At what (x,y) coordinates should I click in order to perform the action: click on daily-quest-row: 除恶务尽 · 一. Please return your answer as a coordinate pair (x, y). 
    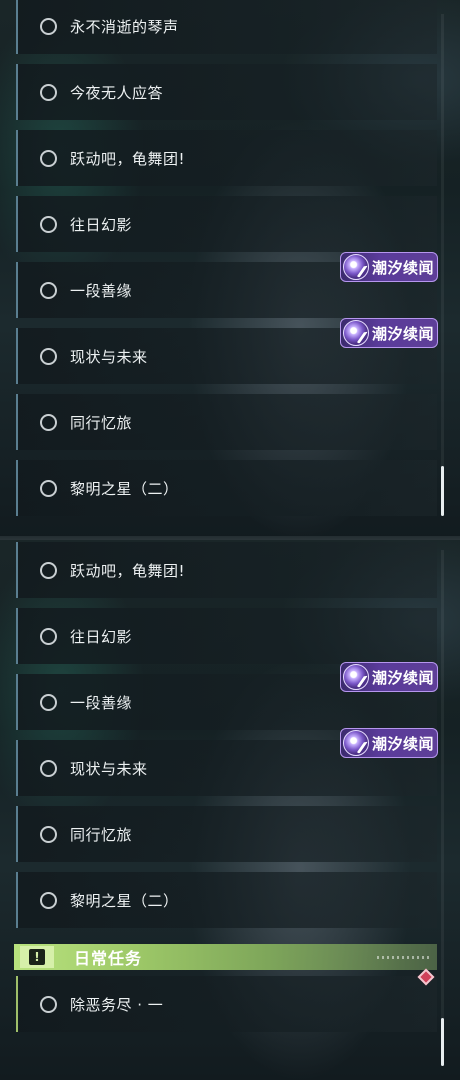
    Looking at the image, I should click on (226, 1004).